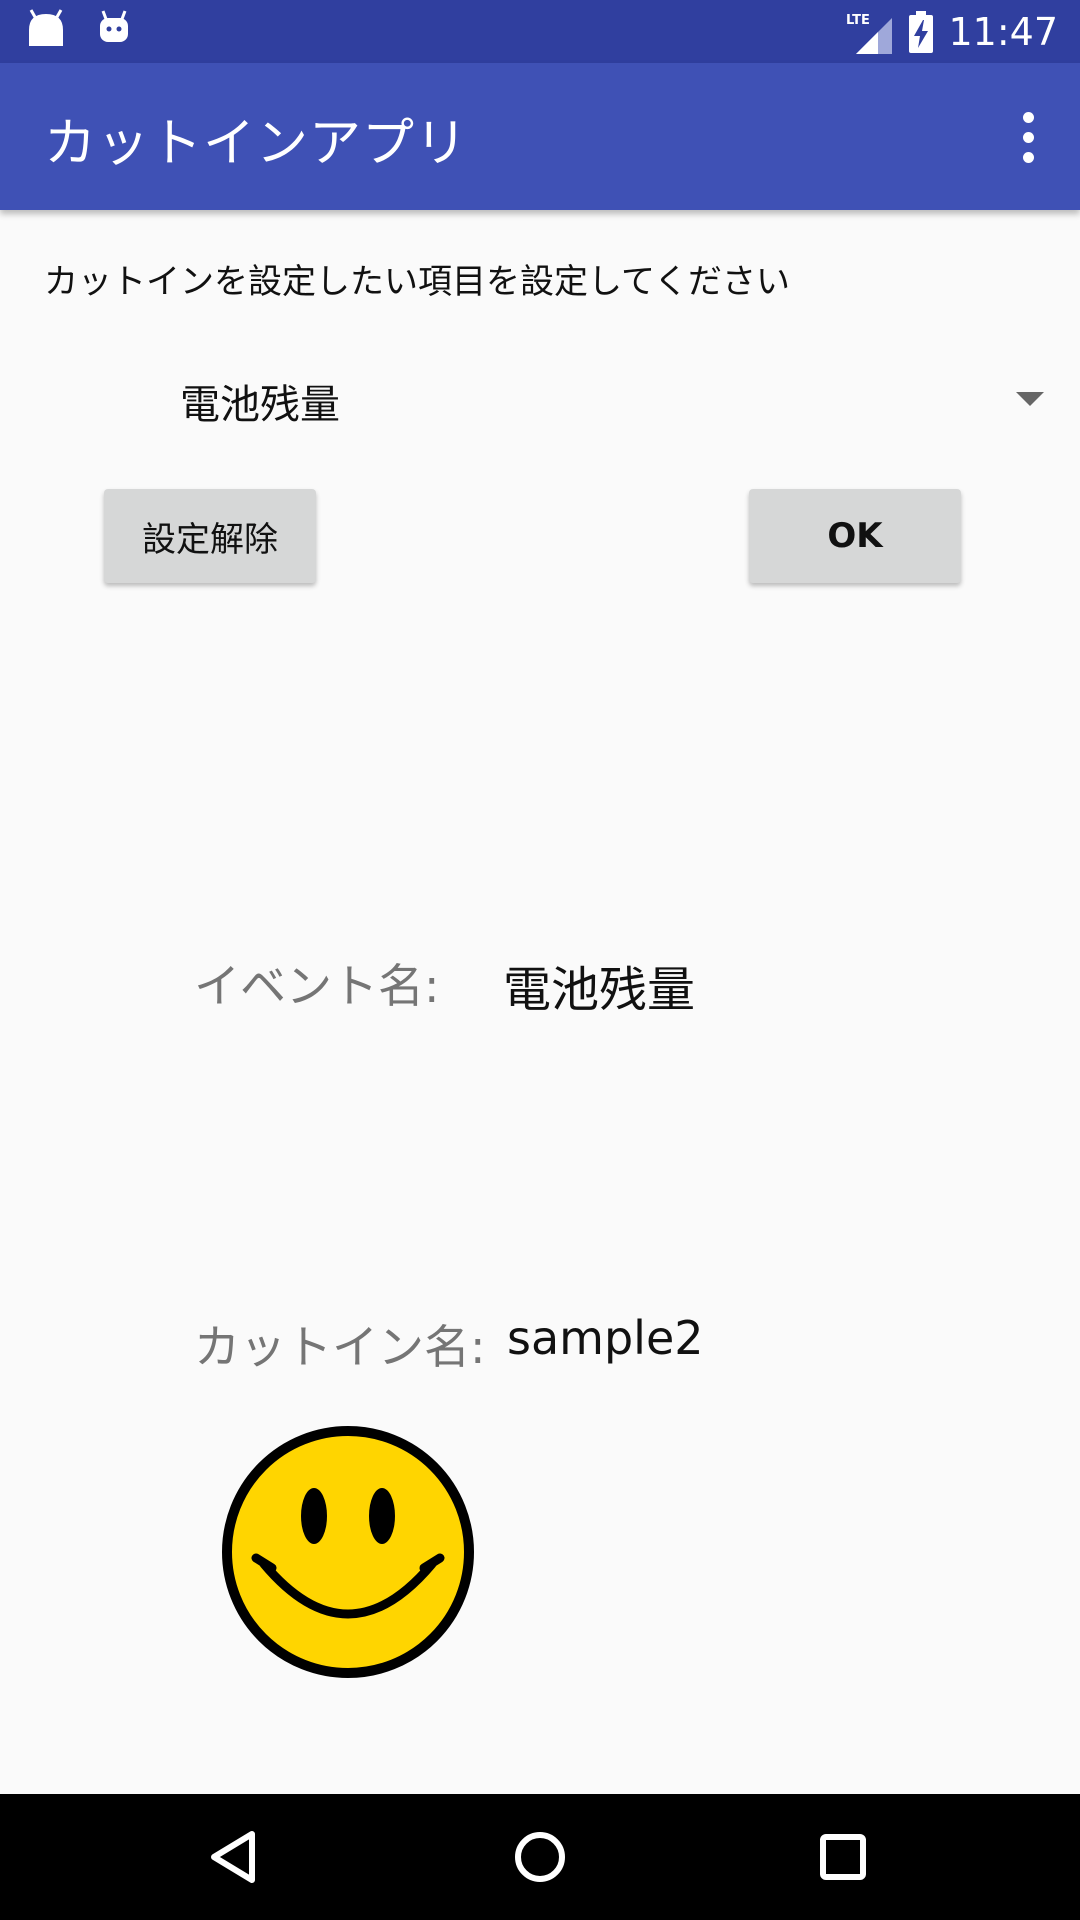  Describe the element at coordinates (843, 1857) in the screenshot. I see `recent-apps-icon` at that location.